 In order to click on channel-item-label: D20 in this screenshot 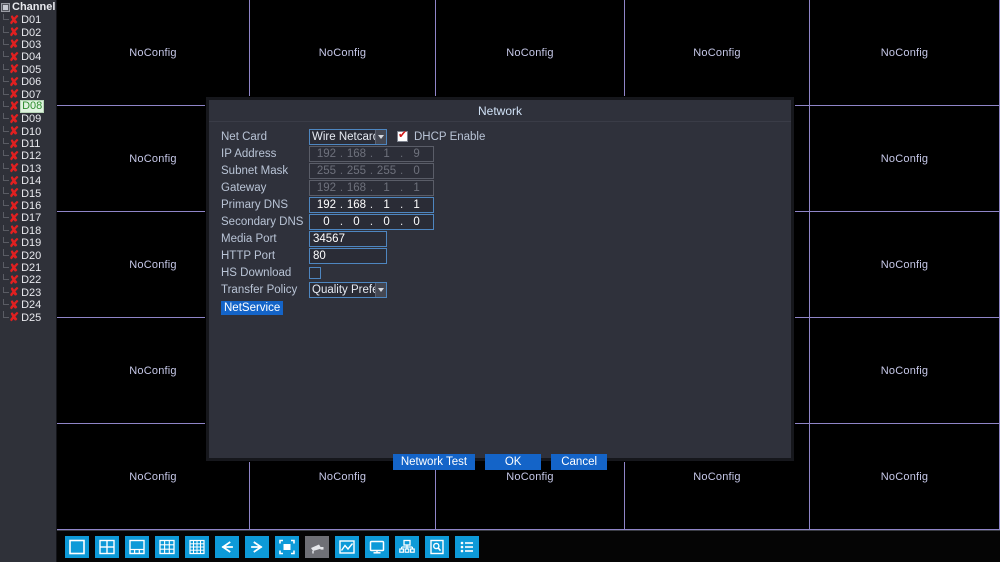, I will do `click(31, 255)`.